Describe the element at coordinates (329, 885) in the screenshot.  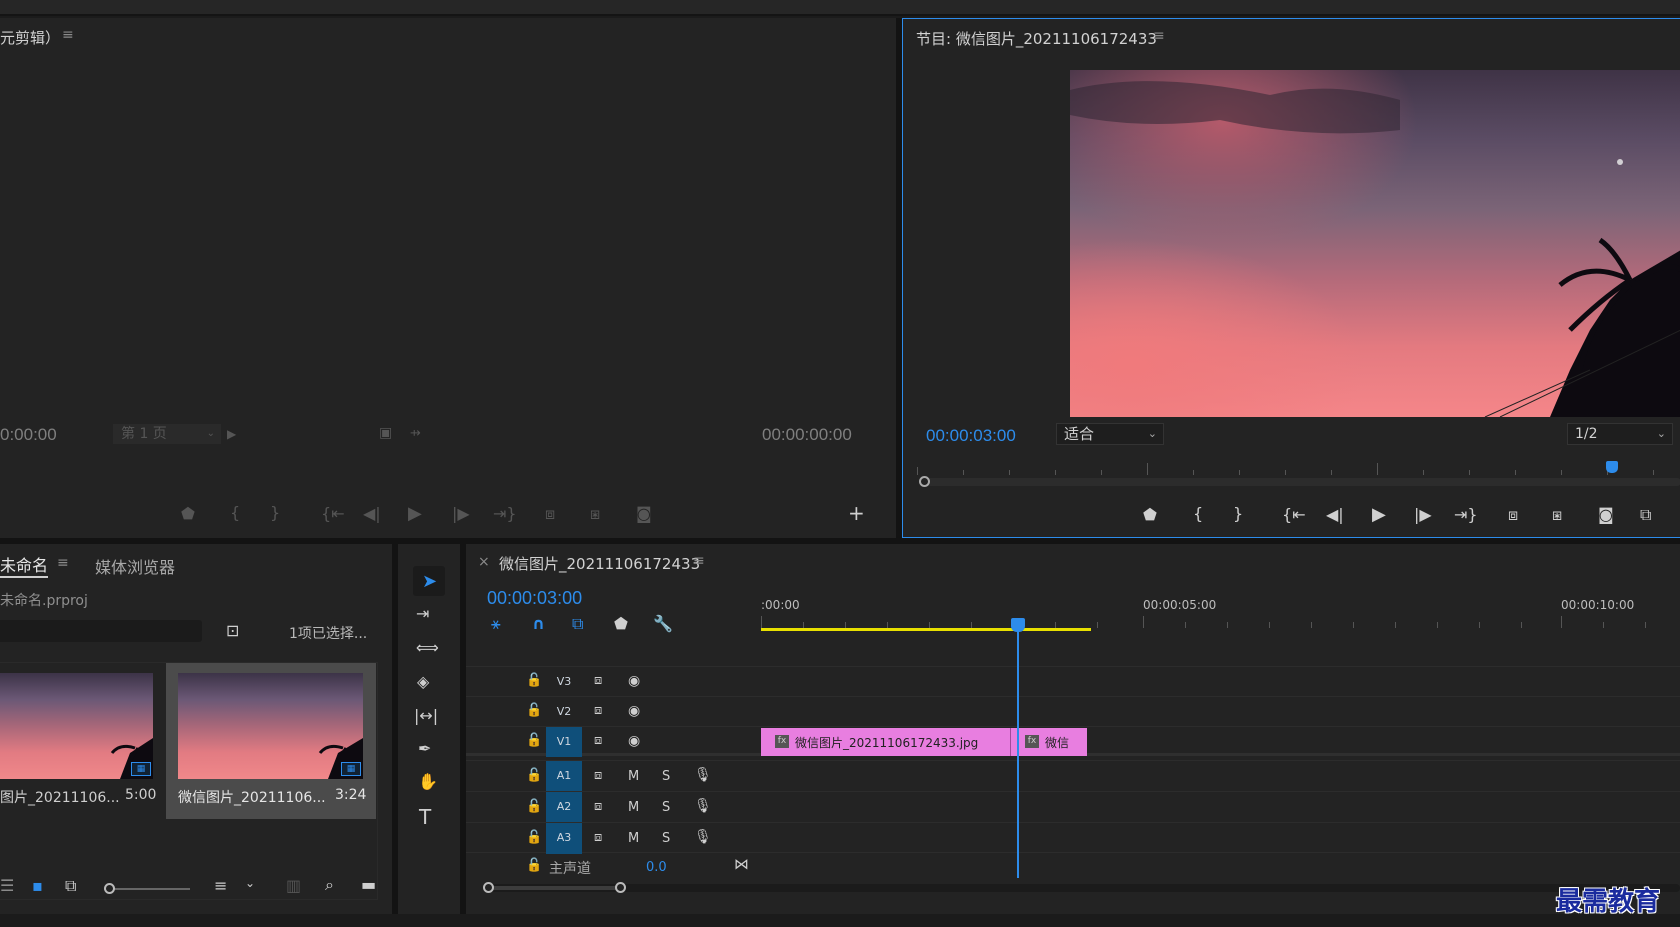
I see `search-icon: ⌕` at that location.